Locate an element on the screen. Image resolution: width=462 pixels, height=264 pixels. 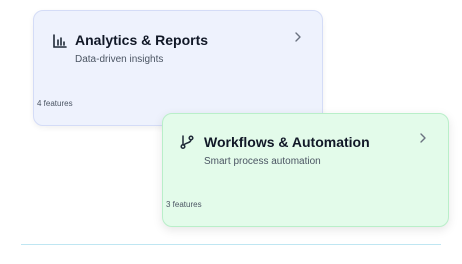
card-title: Workflows & Automation is located at coordinates (287, 142).